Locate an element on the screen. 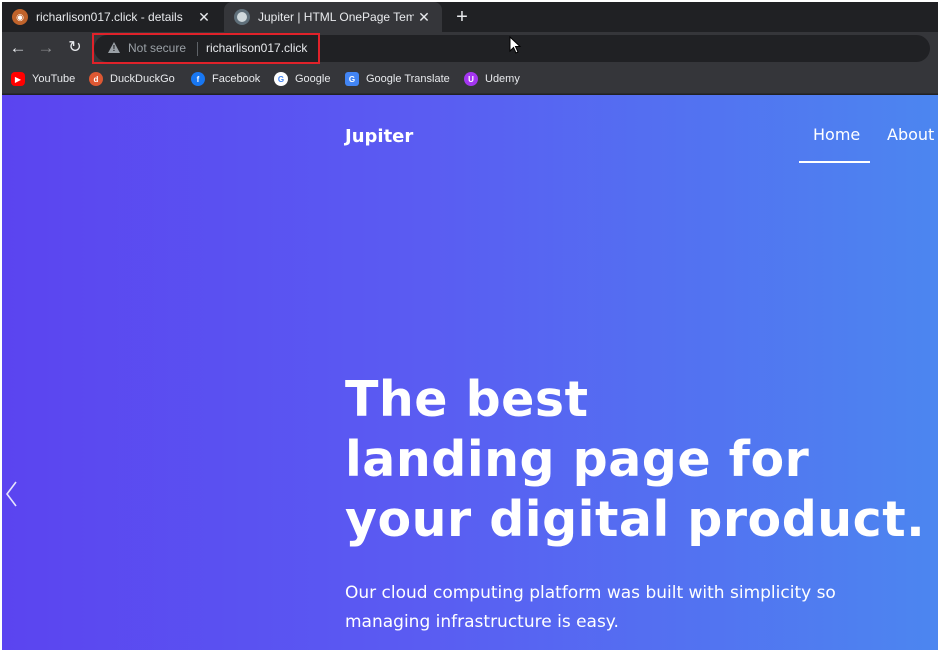 This screenshot has height=652, width=940. tab-title: richarlison017.click - details is located at coordinates (109, 17).